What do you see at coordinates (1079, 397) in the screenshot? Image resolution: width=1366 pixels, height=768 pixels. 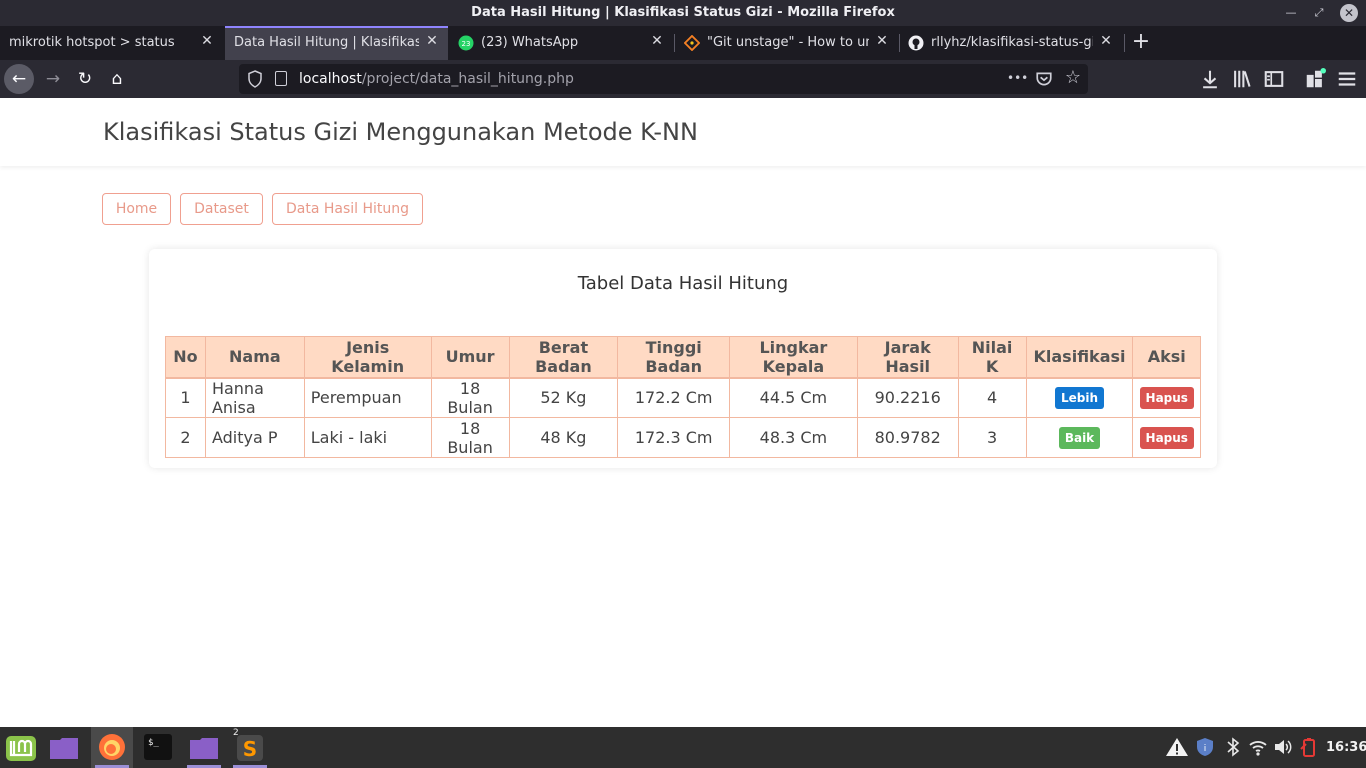 I see `klasifikasi-badge: Lebih` at bounding box center [1079, 397].